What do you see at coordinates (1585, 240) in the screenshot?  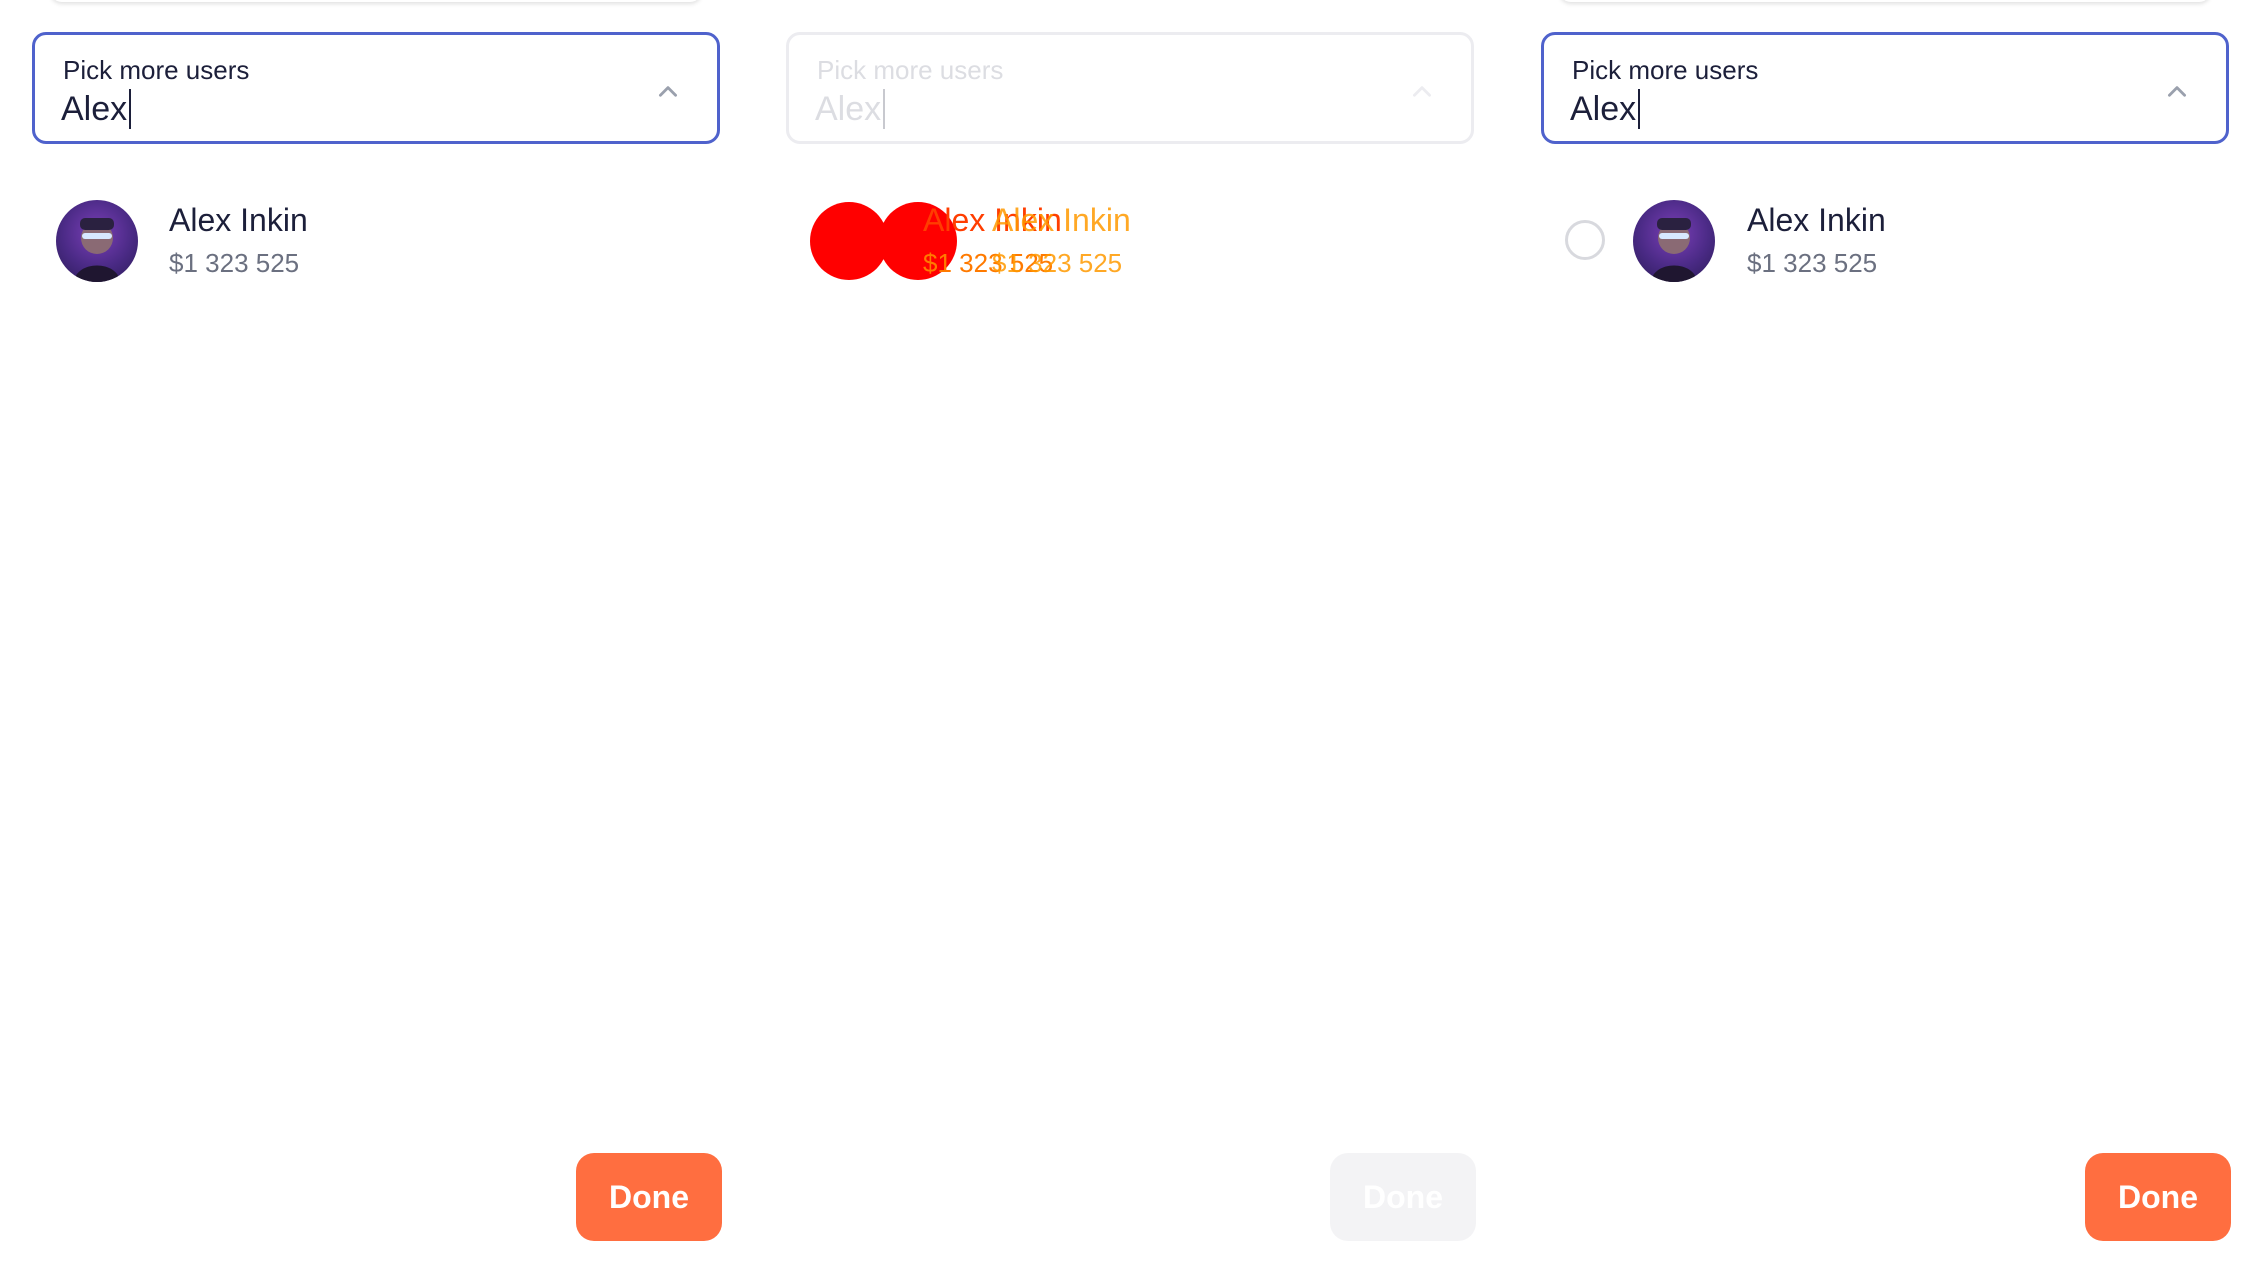 I see `select-radio` at bounding box center [1585, 240].